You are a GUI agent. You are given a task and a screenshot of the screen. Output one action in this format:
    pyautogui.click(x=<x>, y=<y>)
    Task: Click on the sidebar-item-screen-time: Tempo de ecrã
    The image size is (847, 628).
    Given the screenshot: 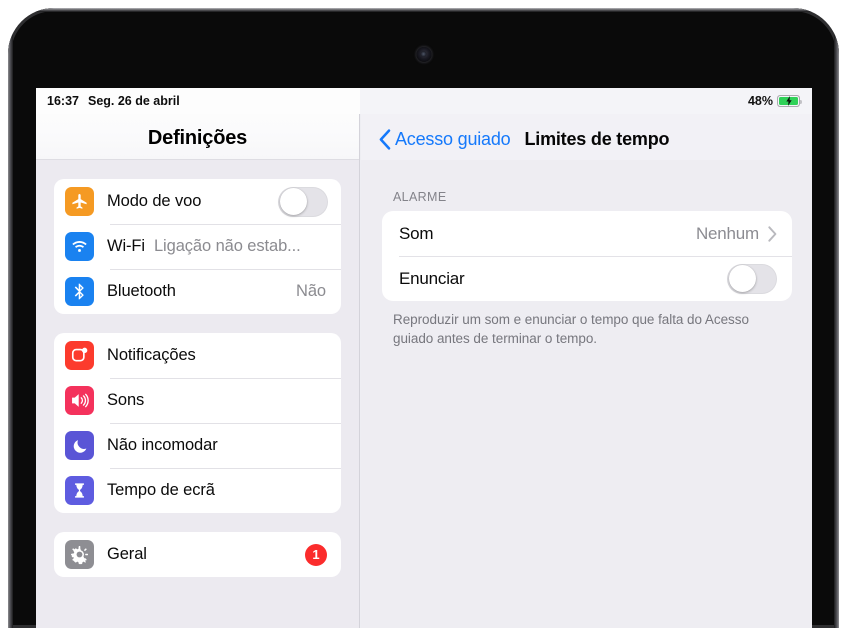 What is the action you would take?
    pyautogui.click(x=197, y=490)
    